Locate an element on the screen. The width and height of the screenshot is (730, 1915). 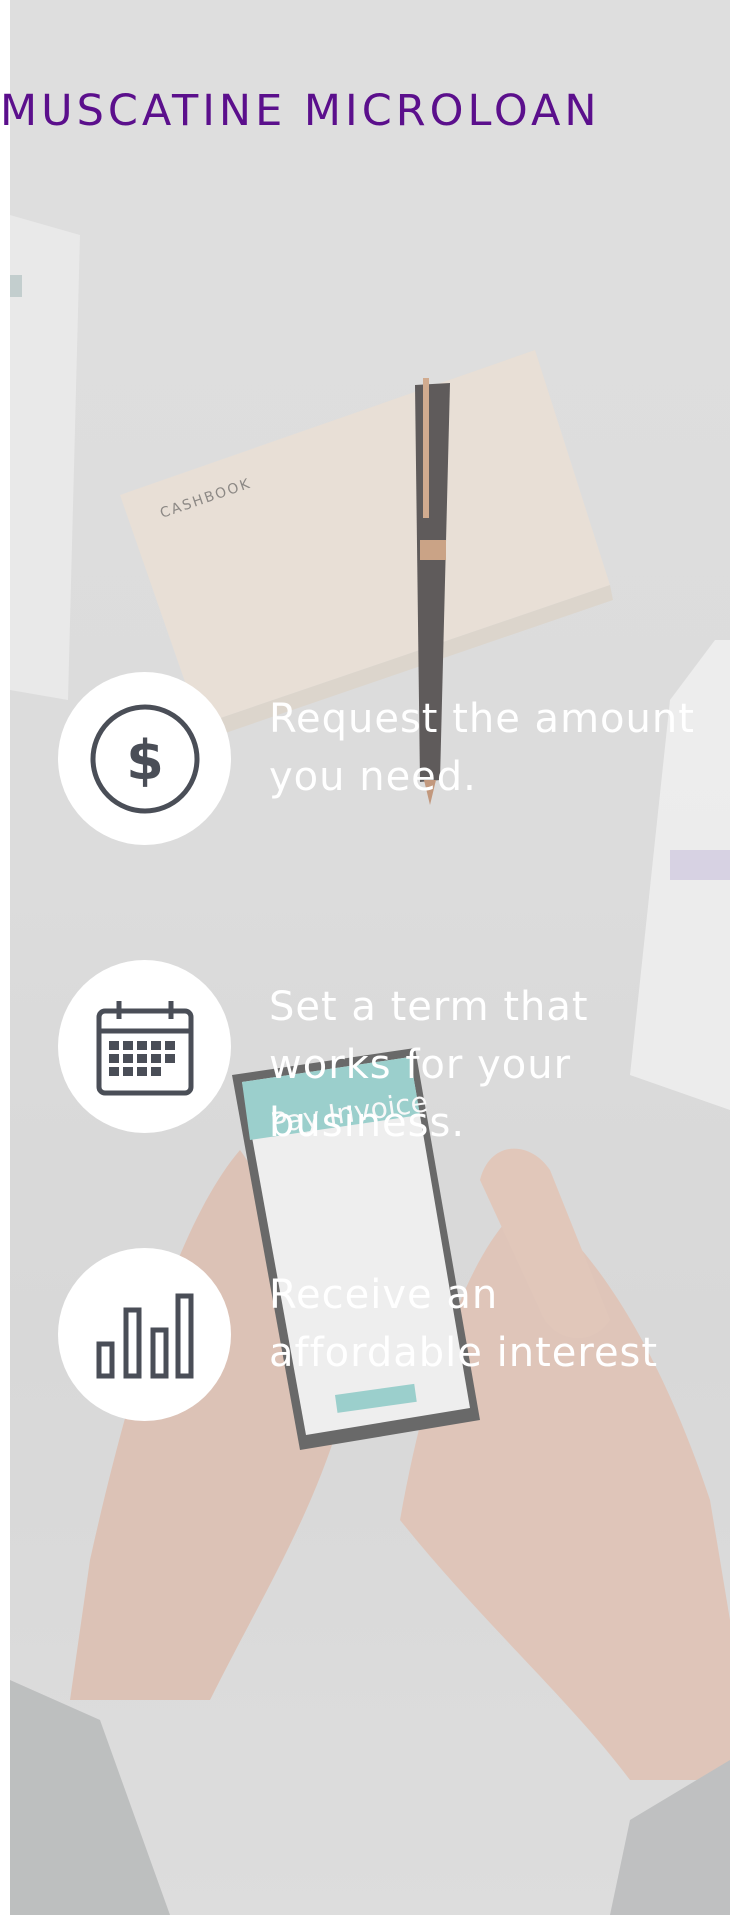
brand-title: MUSCATINE MICROLOAN is located at coordinates (300, 111).